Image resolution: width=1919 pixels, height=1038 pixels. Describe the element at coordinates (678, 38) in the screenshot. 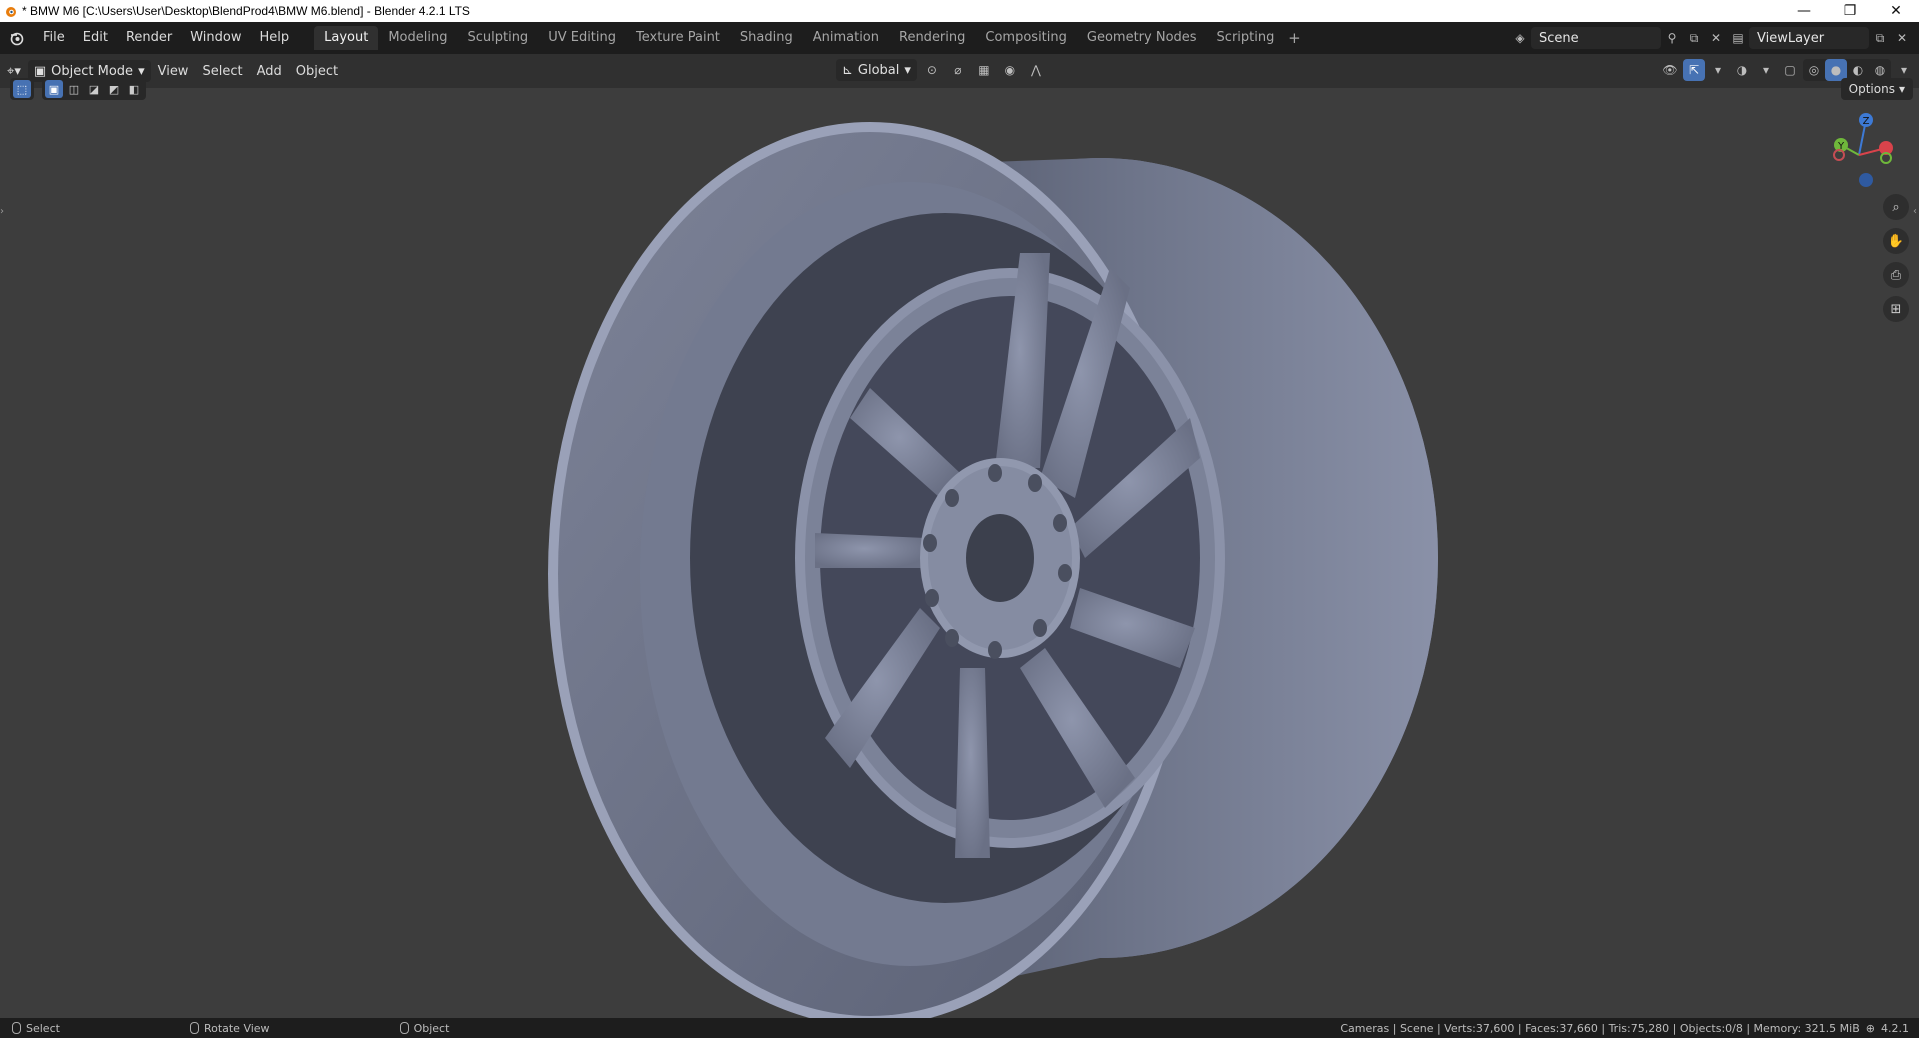

I see `tab-texture-paint: Texture Paint` at that location.